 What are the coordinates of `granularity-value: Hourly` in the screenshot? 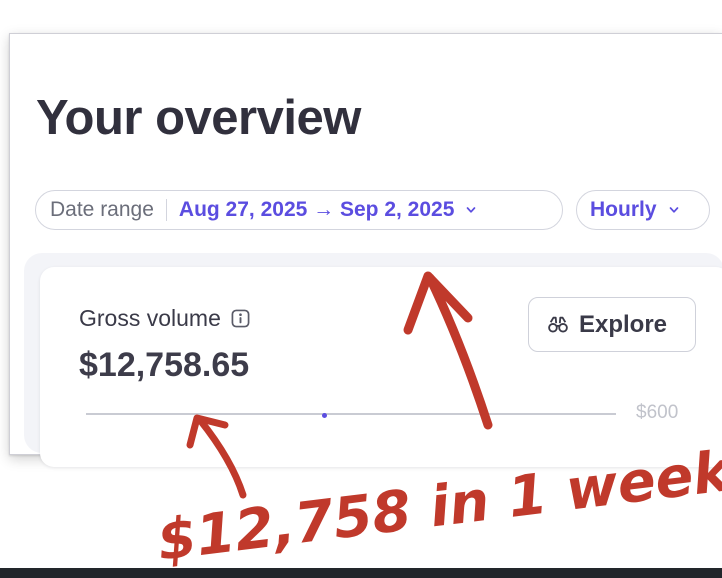 It's located at (623, 209).